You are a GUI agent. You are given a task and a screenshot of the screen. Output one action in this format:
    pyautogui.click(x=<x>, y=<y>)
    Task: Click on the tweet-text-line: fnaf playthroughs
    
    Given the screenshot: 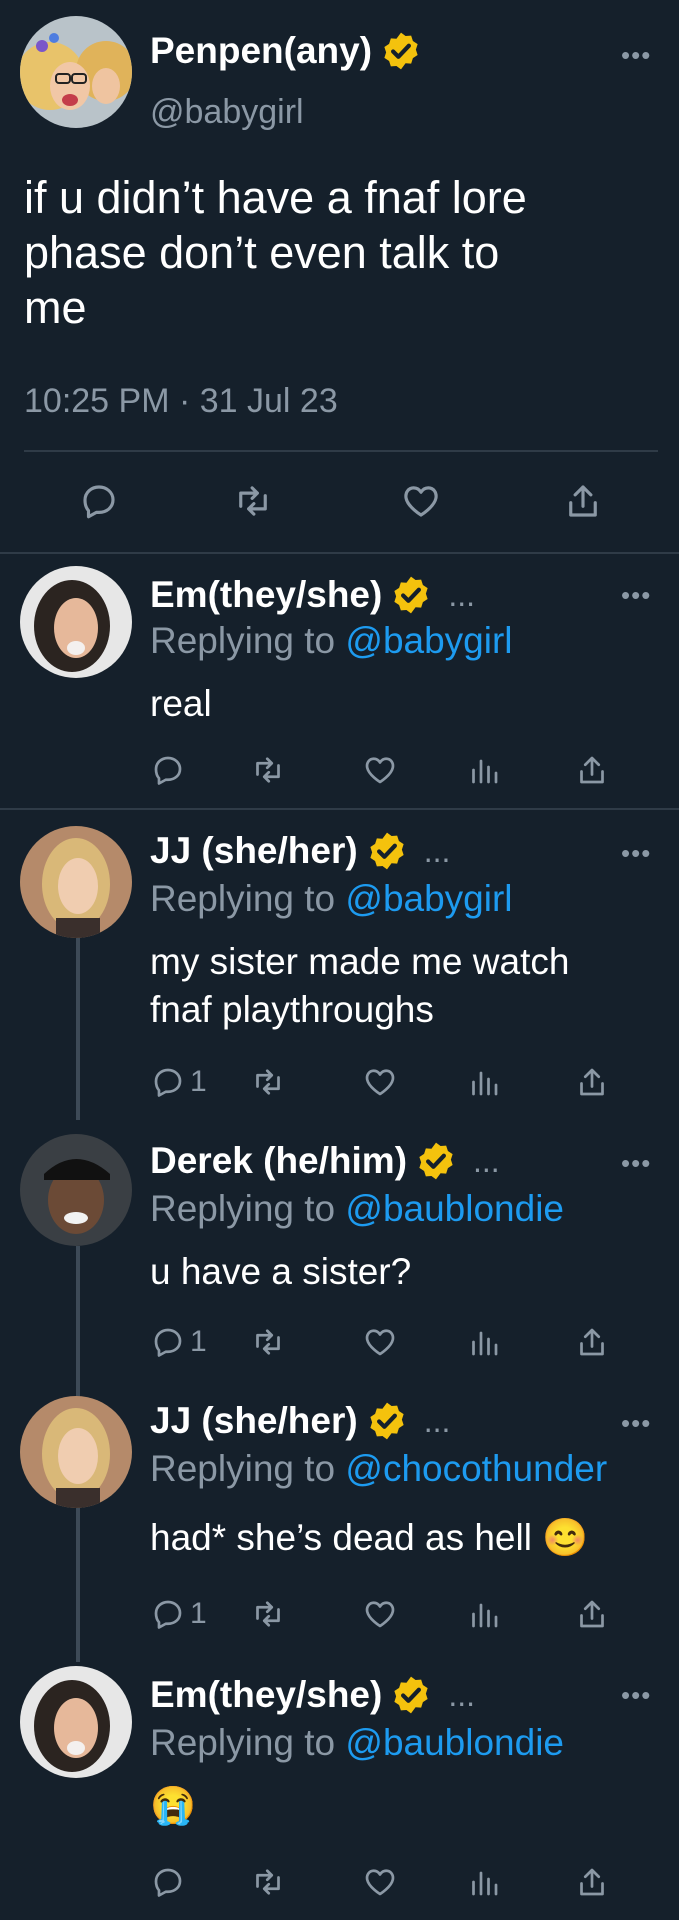 What is the action you would take?
    pyautogui.click(x=292, y=1009)
    